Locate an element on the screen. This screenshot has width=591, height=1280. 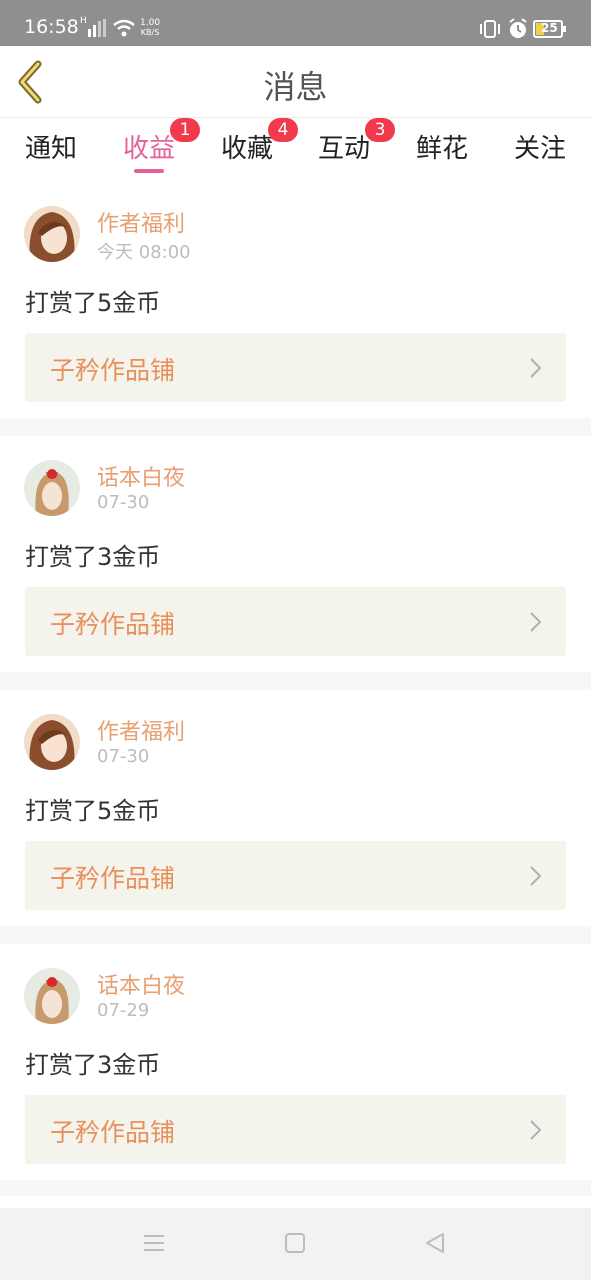
network-speed: 1.00 KB/S is located at coordinates (150, 28).